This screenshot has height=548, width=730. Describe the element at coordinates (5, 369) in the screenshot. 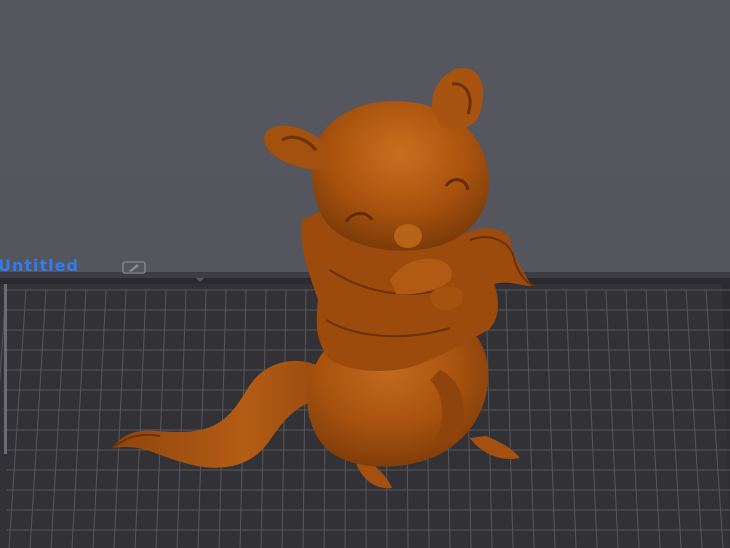

I see `plate-edge-marker` at that location.